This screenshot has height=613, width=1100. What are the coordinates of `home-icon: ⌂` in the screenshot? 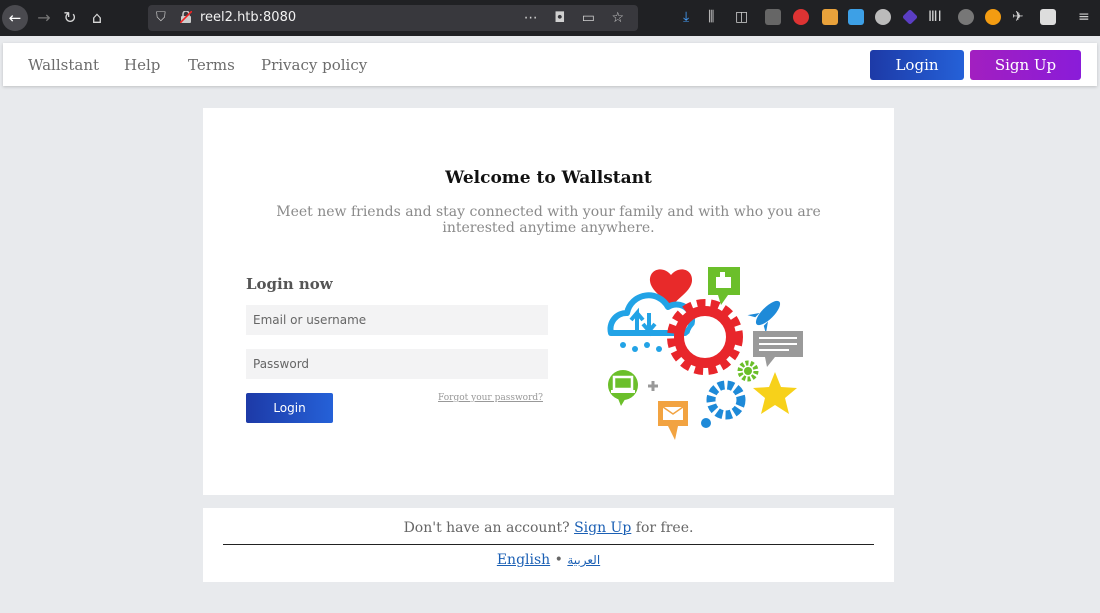 It's located at (97, 18).